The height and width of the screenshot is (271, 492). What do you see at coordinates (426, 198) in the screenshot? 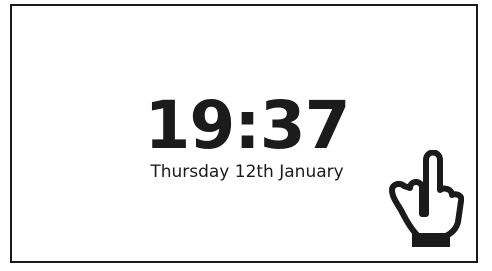
I see `pointing-hand-icon` at bounding box center [426, 198].